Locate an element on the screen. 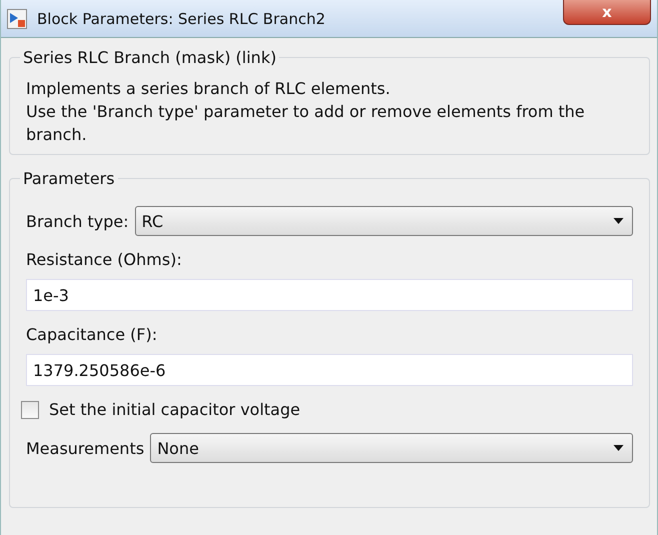 The image size is (658, 535). dropdown-value: RC is located at coordinates (153, 221).